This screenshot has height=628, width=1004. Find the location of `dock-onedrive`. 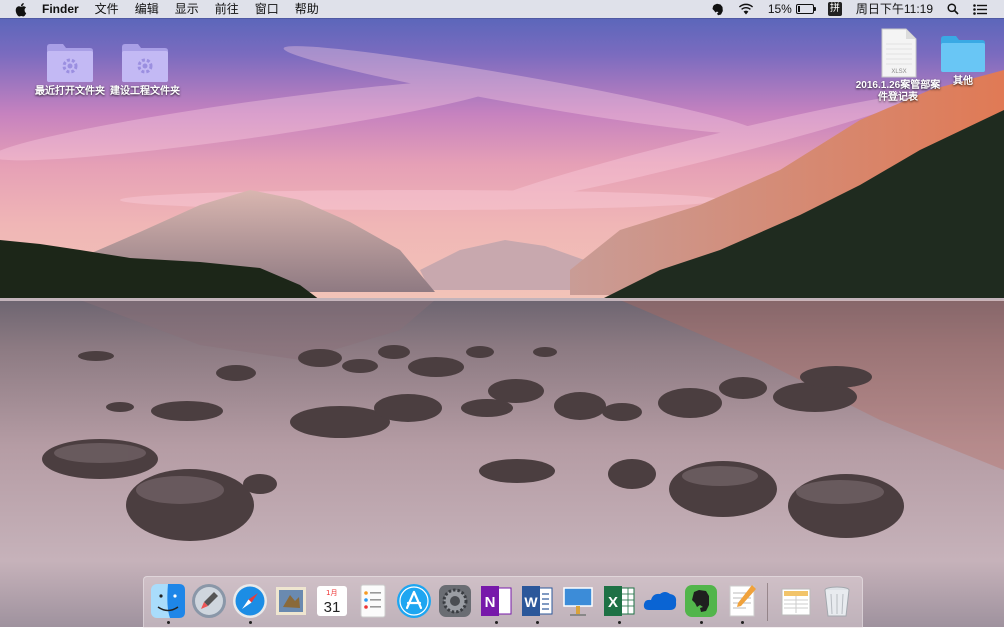

dock-onedrive is located at coordinates (660, 601).